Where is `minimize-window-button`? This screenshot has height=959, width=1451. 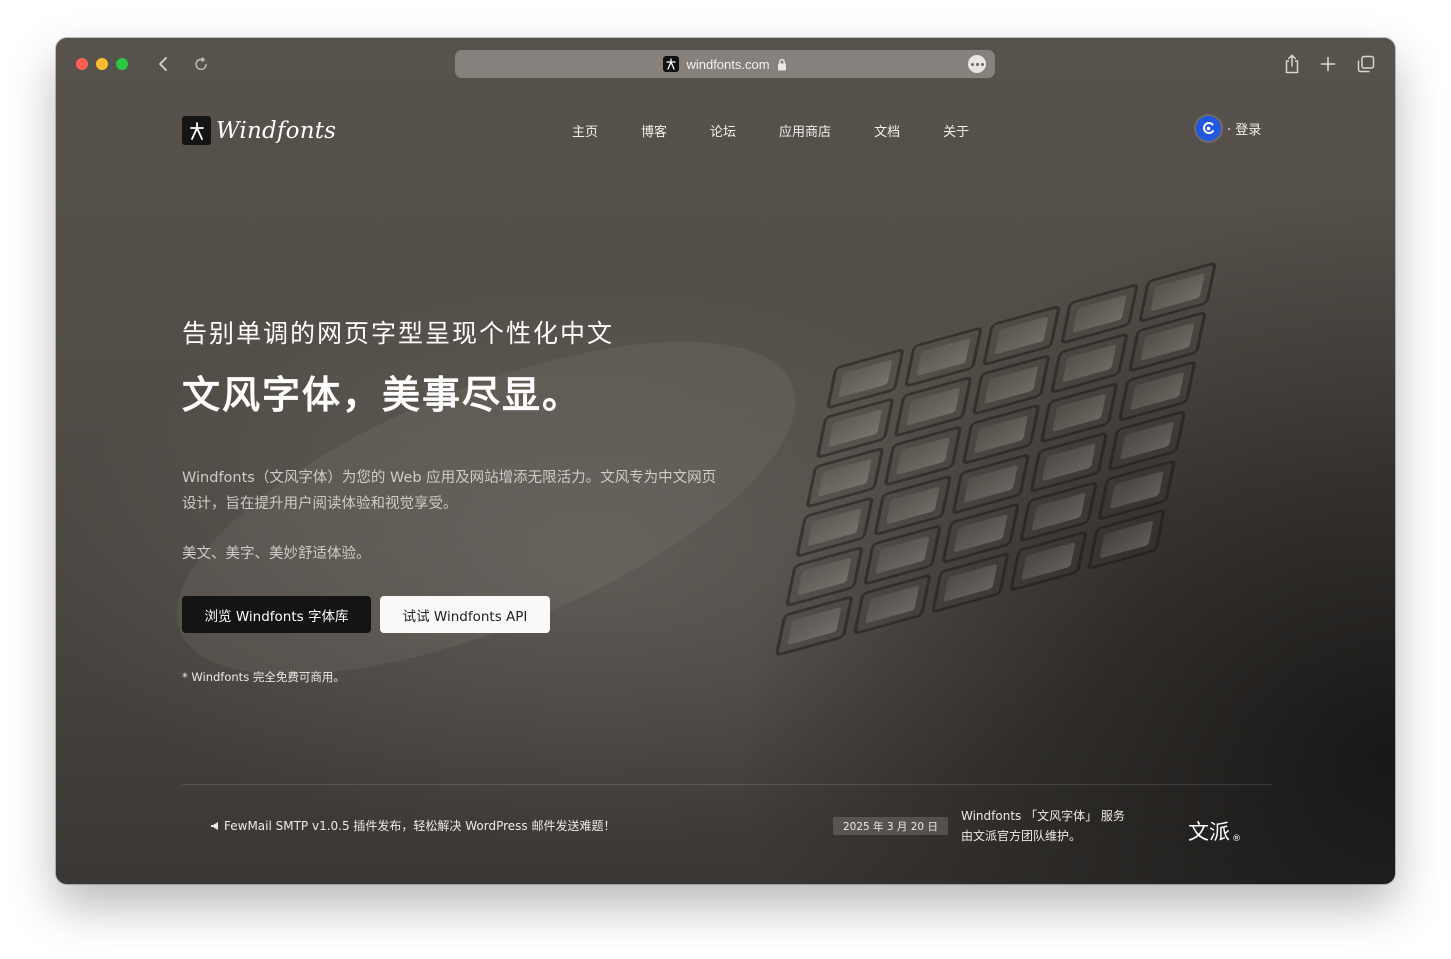
minimize-window-button is located at coordinates (102, 64).